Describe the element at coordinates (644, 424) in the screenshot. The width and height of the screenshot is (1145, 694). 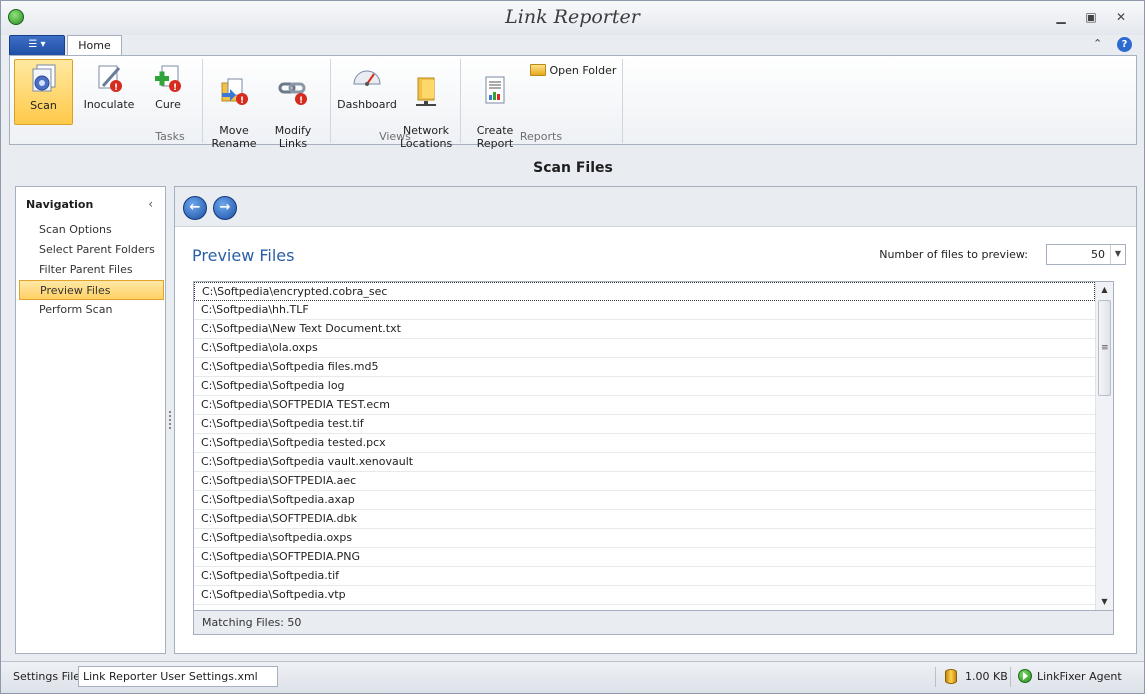
I see `table-row: C:\Softpedia\Softpedia test.tif` at that location.